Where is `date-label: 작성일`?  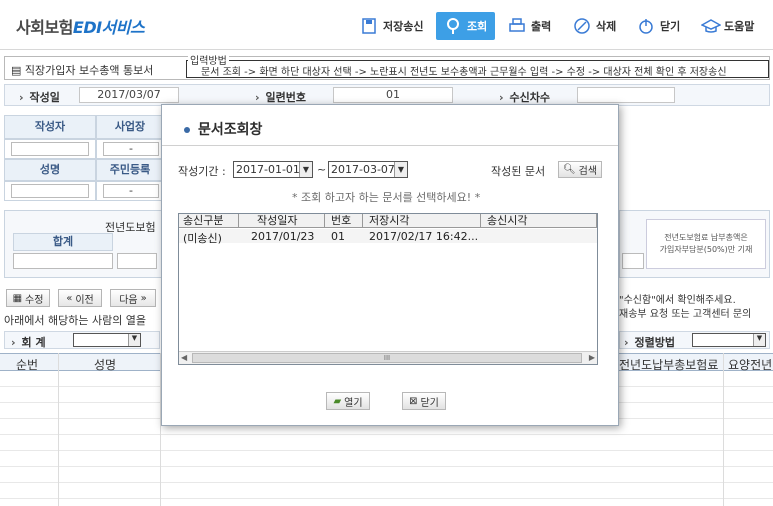
date-label: 작성일 is located at coordinates (39, 97).